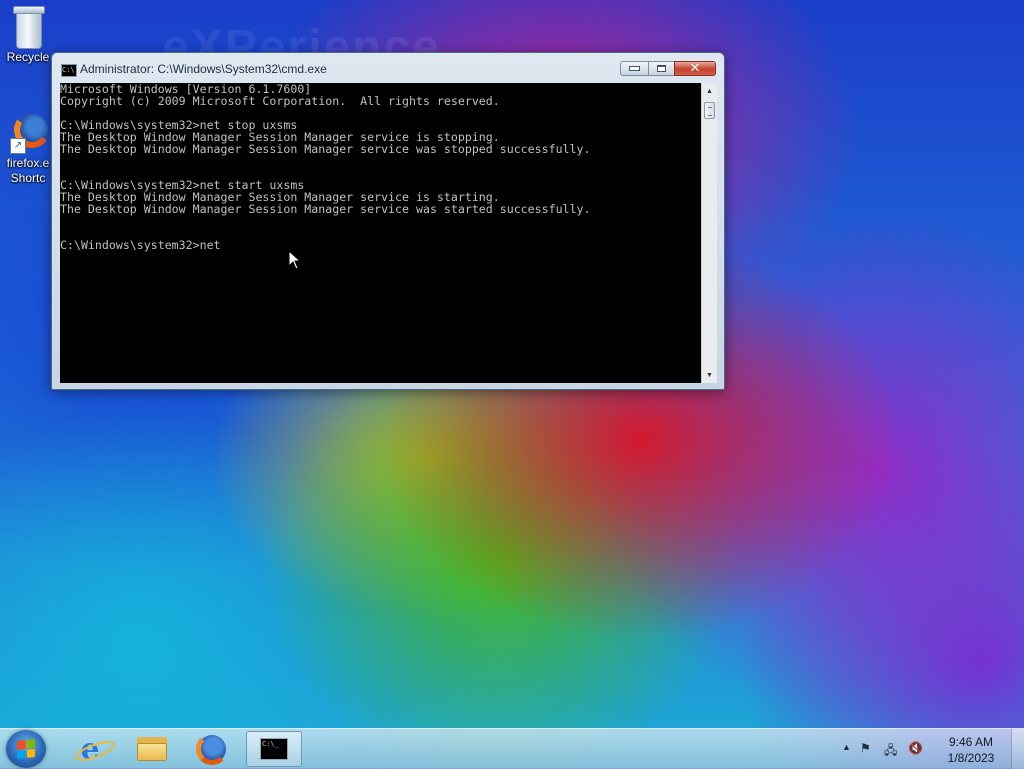  I want to click on show-hidden-icons-button: ▲, so click(846, 747).